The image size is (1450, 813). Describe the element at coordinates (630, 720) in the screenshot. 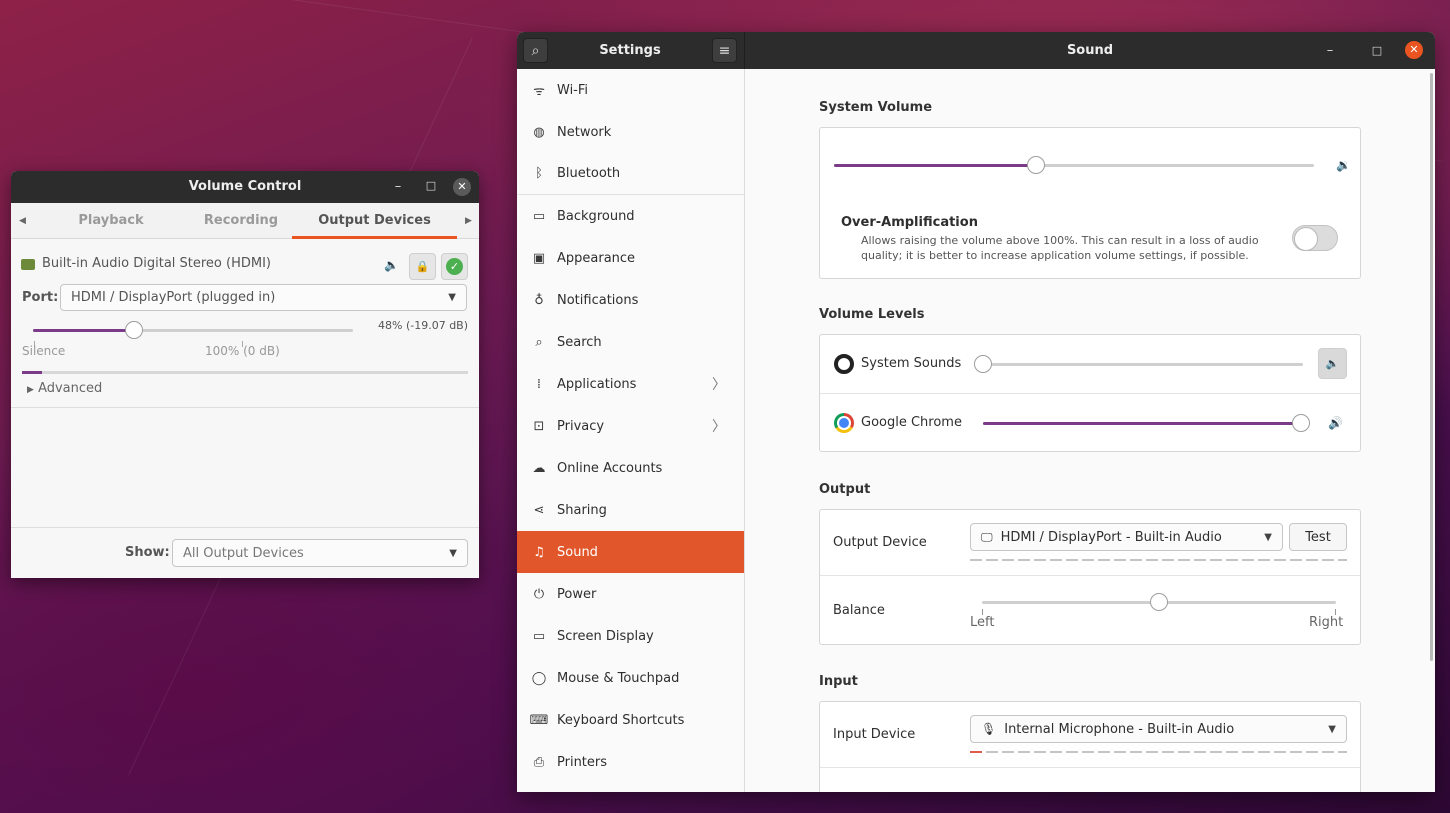

I see `sidebar-item-keyboard-shortcuts: ⌨ Keyboard Shortcuts` at that location.